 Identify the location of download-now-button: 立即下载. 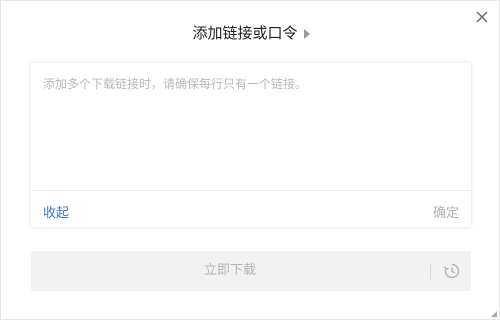
(230, 271).